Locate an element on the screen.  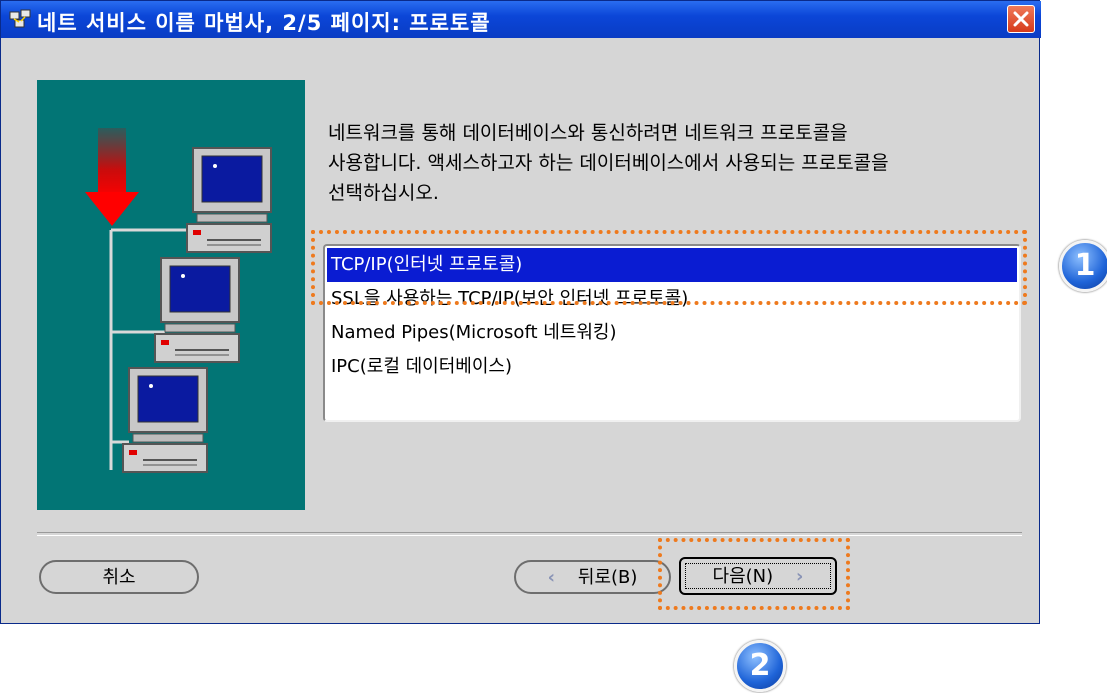
window-title: 네트 서비스 이름 마법사, 2/5 페이지: 프로토콜 is located at coordinates (264, 23).